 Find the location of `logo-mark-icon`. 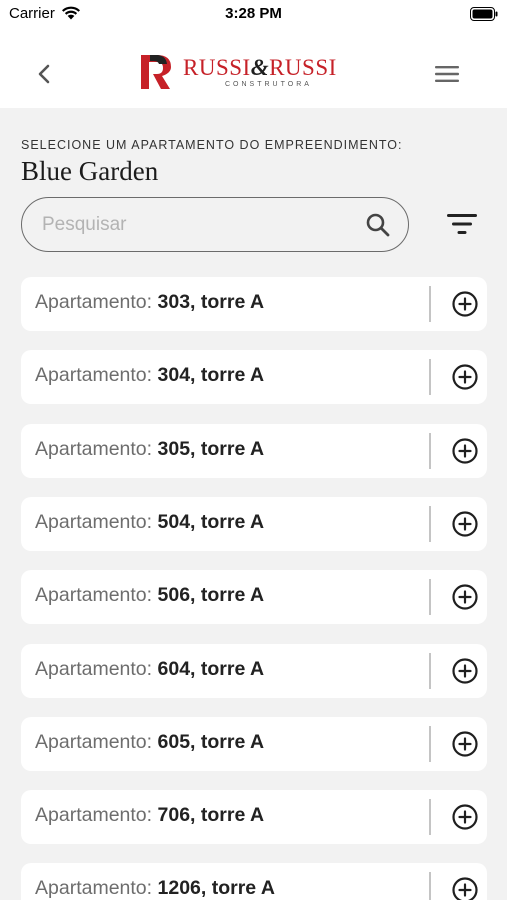

logo-mark-icon is located at coordinates (156, 72).